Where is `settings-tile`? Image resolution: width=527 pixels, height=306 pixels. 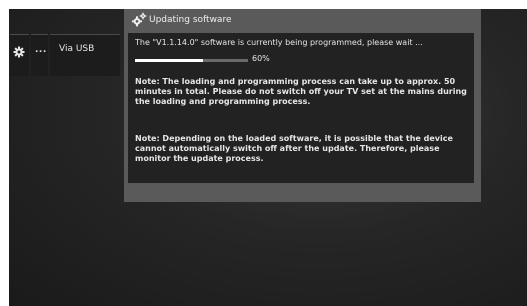 settings-tile is located at coordinates (19, 55).